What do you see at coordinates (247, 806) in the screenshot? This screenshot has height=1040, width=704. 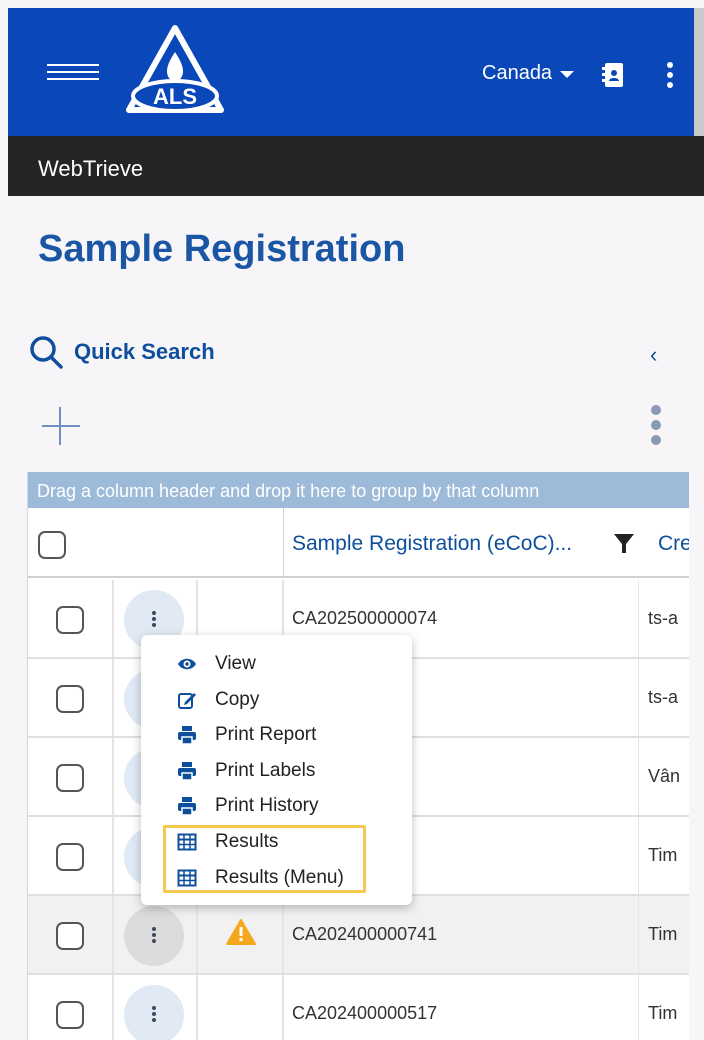 I see `menu-item-print-history: Print History` at bounding box center [247, 806].